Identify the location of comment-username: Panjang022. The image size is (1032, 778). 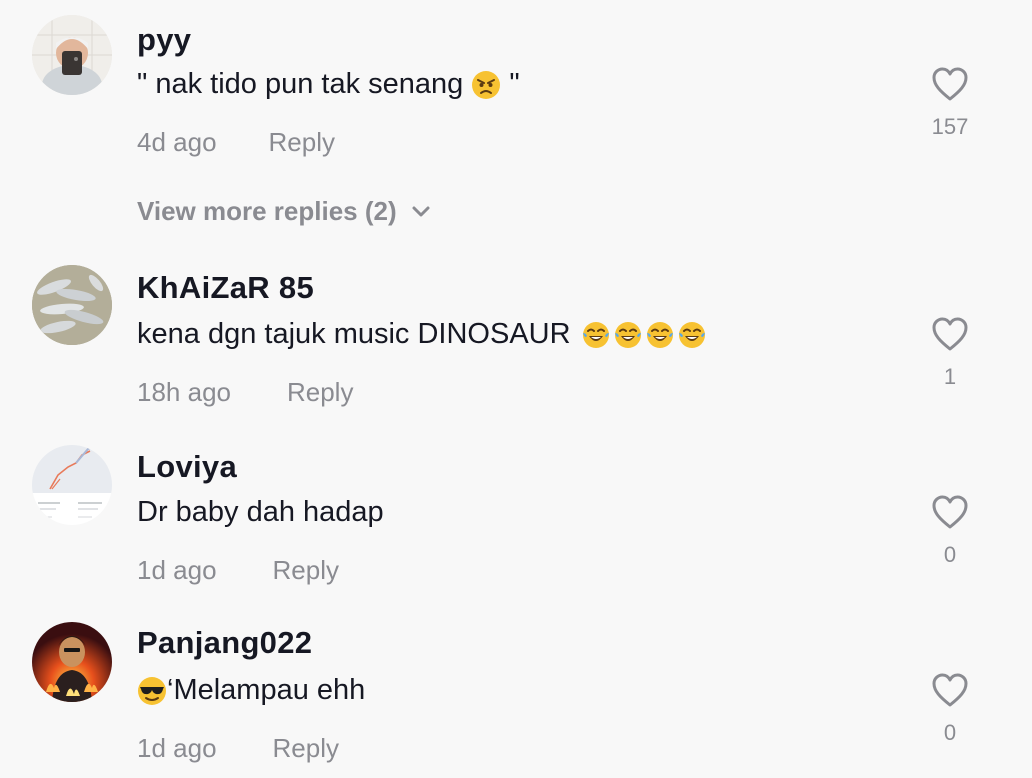
(224, 643).